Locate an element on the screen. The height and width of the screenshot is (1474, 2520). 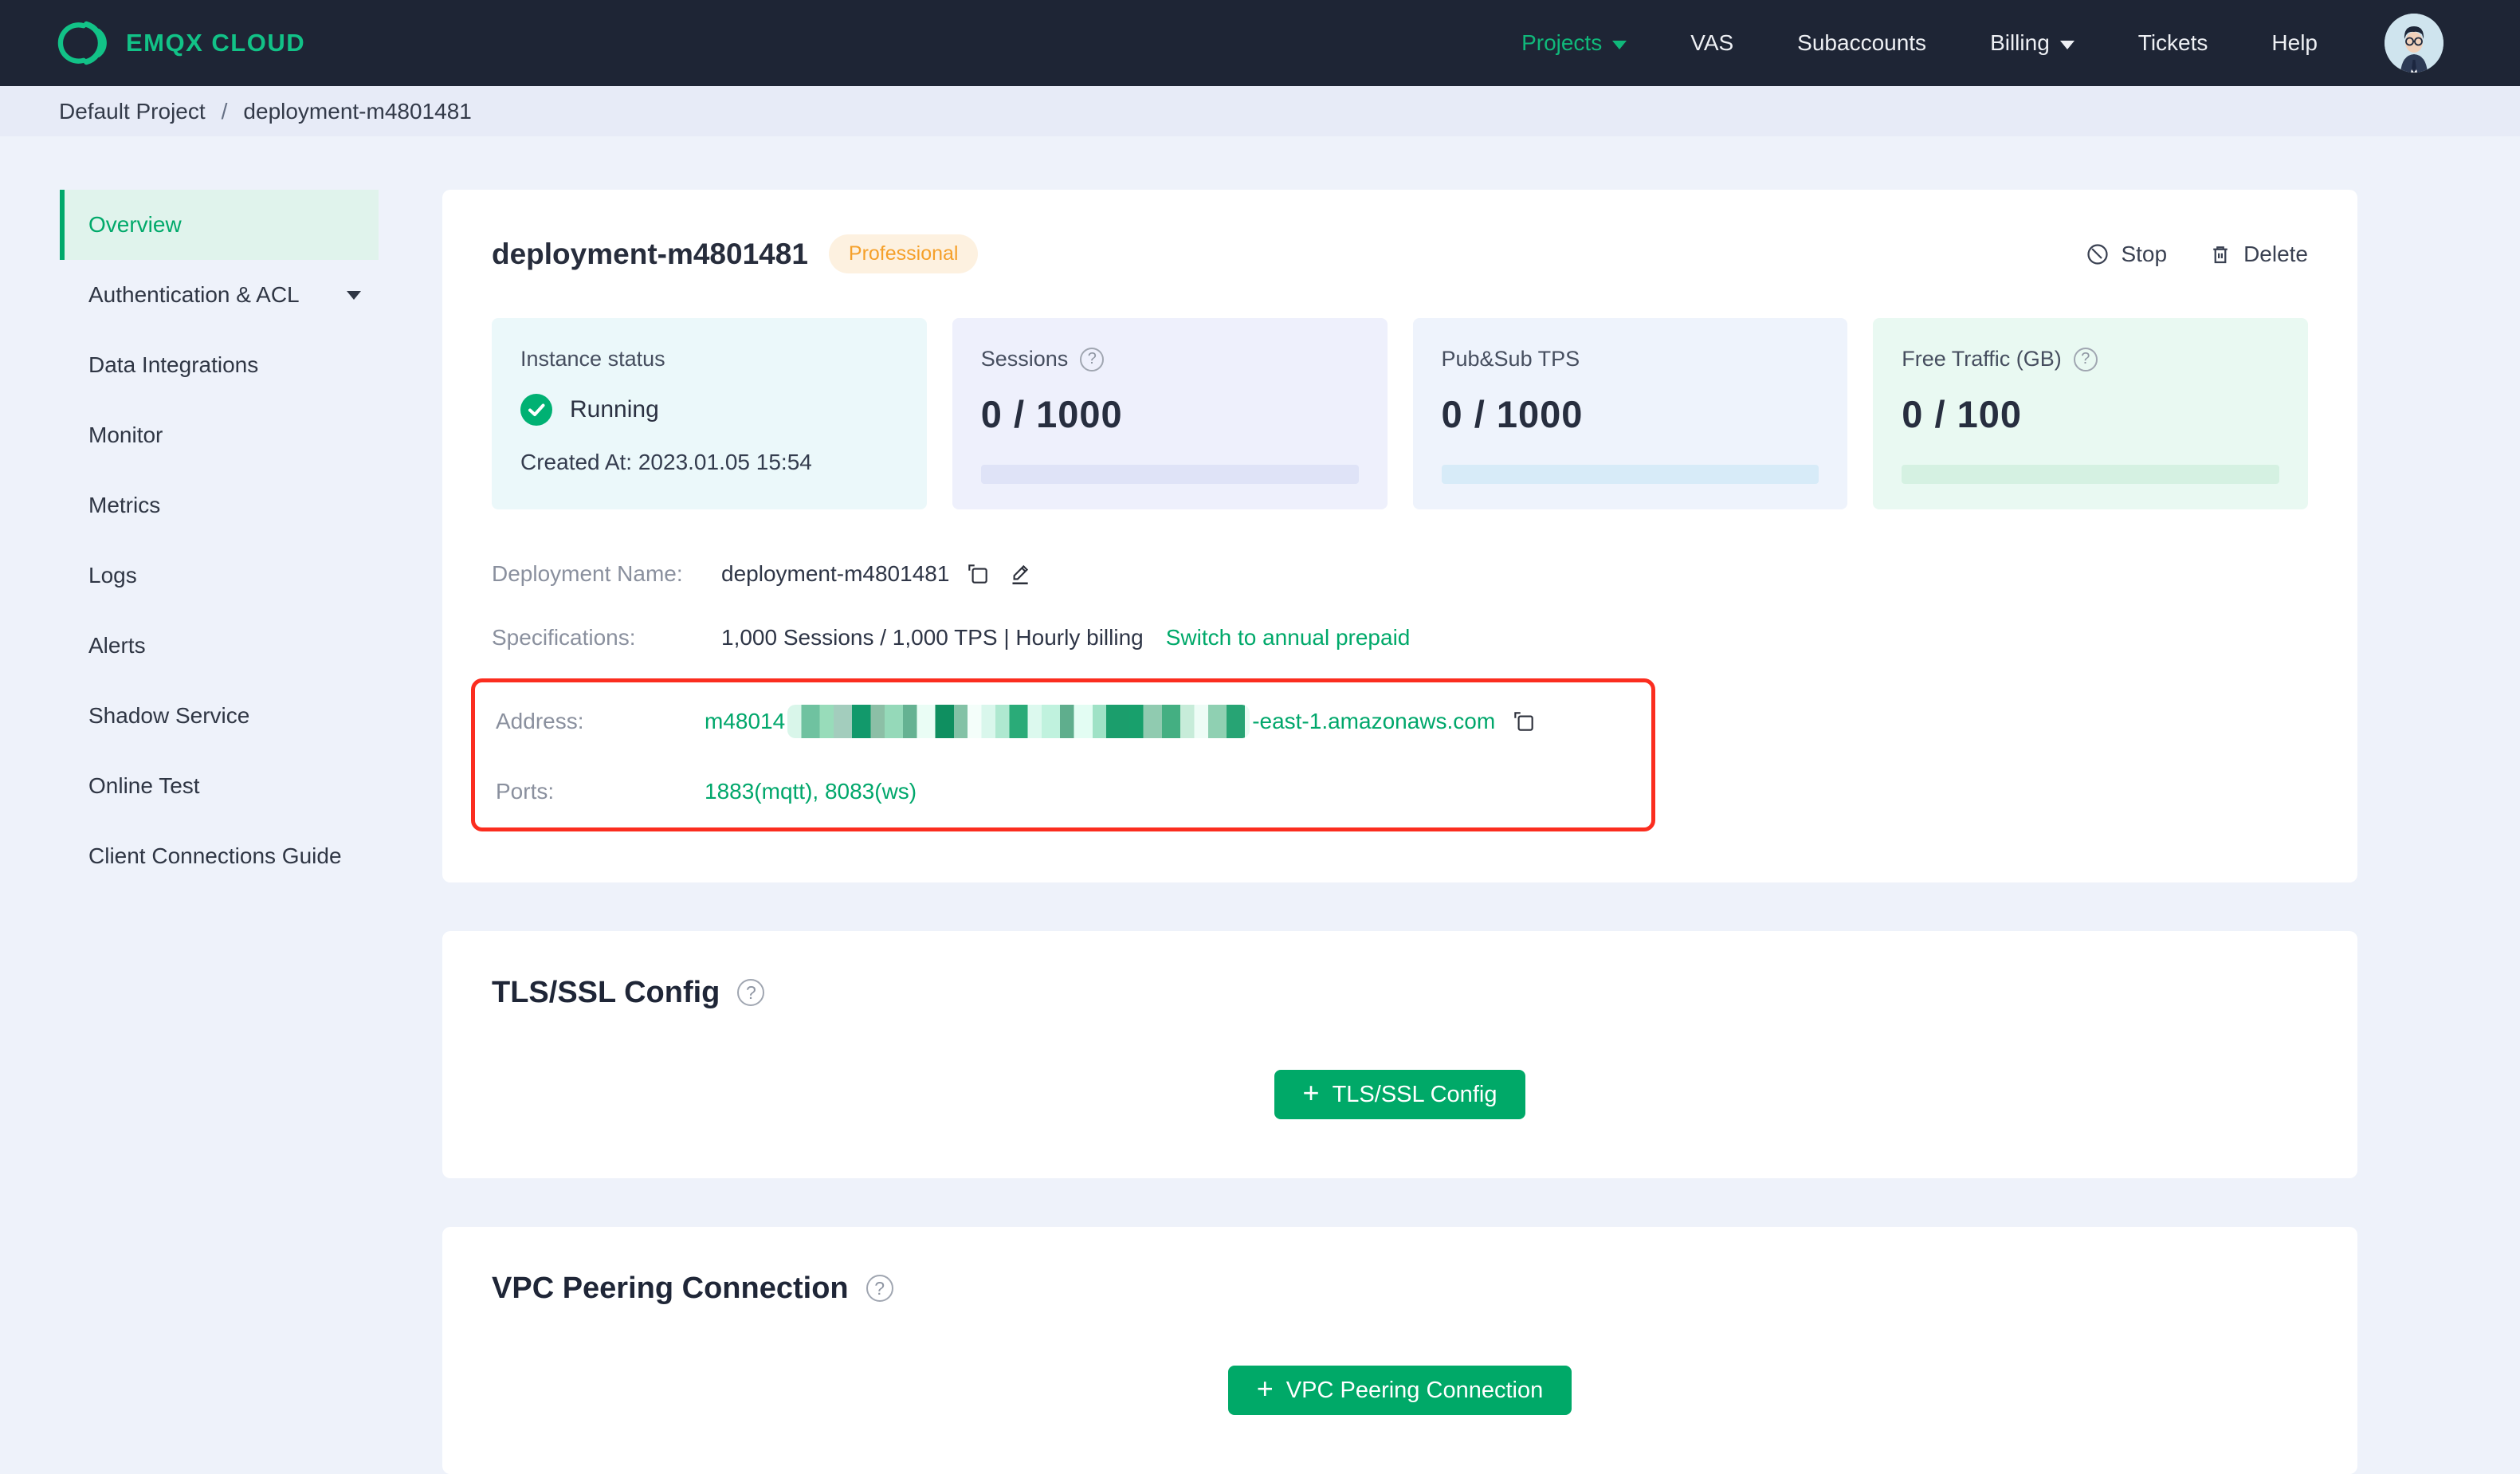
pubsub-tps-card: Pub&Sub TPS 0 / 1000 is located at coordinates (1630, 413).